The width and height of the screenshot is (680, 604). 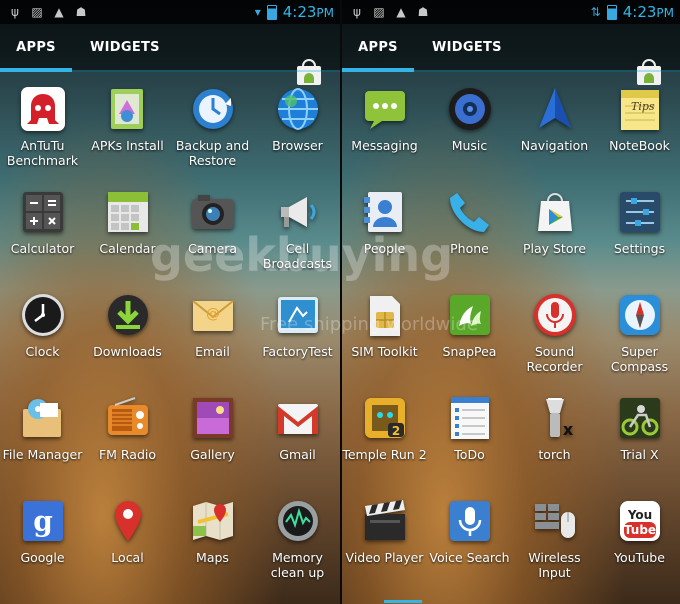 I want to click on file-manager-icon, so click(x=43, y=418).